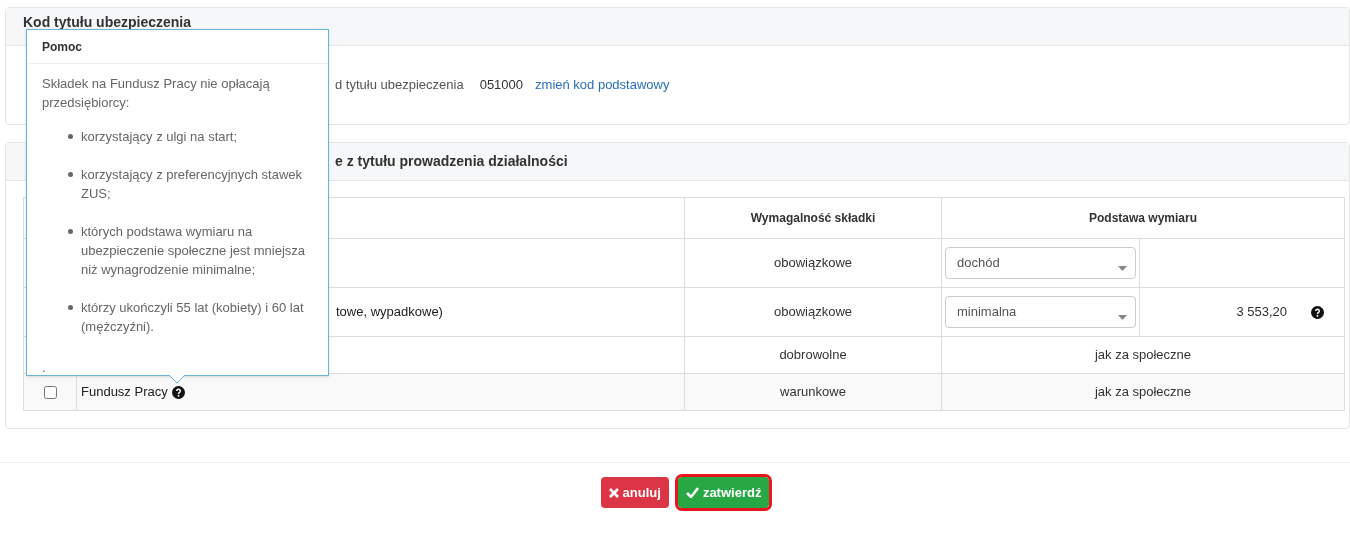 This screenshot has width=1350, height=533. I want to click on close-icon, so click(613, 492).